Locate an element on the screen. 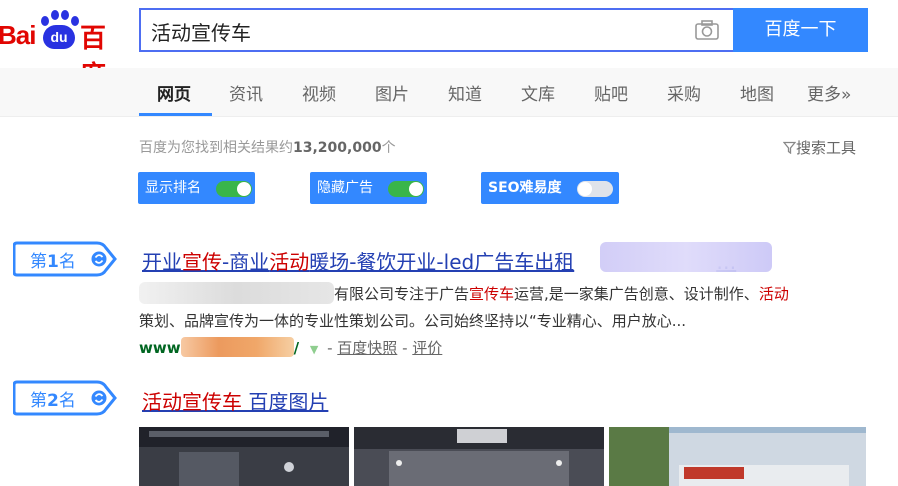 The width and height of the screenshot is (898, 486). tab-web: 网页 is located at coordinates (174, 92).